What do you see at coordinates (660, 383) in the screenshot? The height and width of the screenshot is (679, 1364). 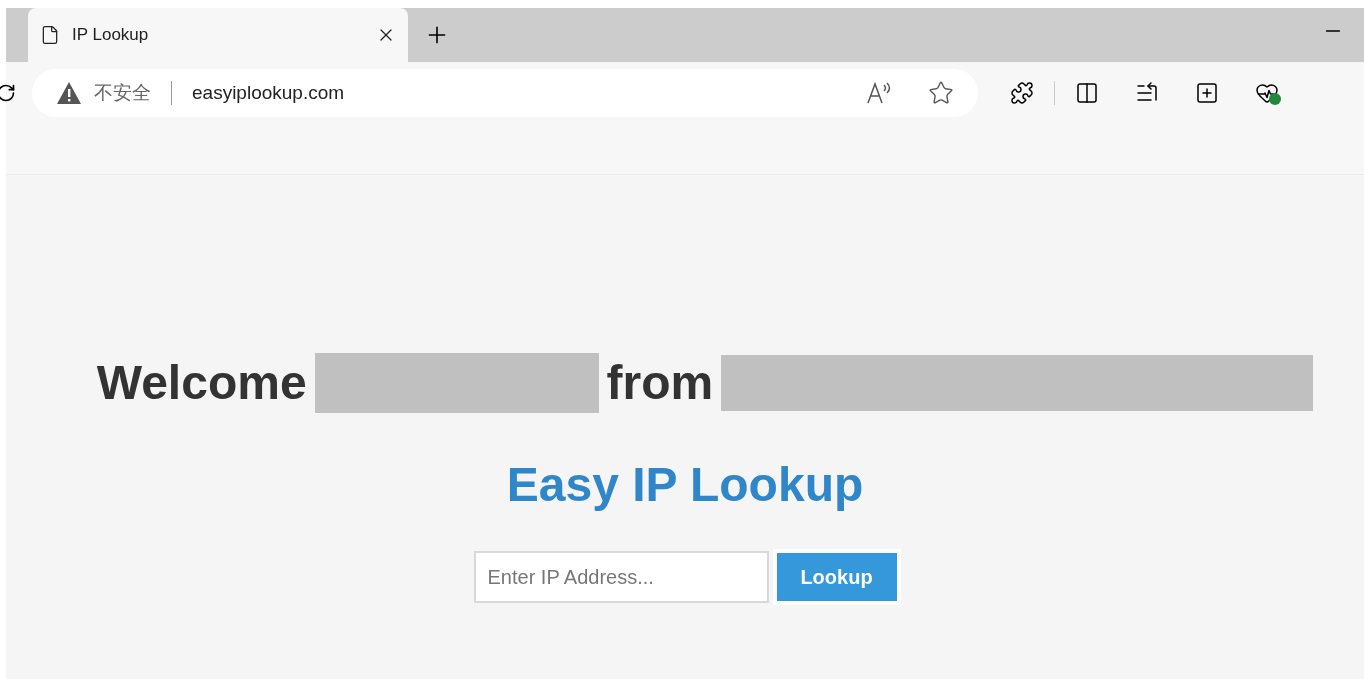 I see `from-text: from` at bounding box center [660, 383].